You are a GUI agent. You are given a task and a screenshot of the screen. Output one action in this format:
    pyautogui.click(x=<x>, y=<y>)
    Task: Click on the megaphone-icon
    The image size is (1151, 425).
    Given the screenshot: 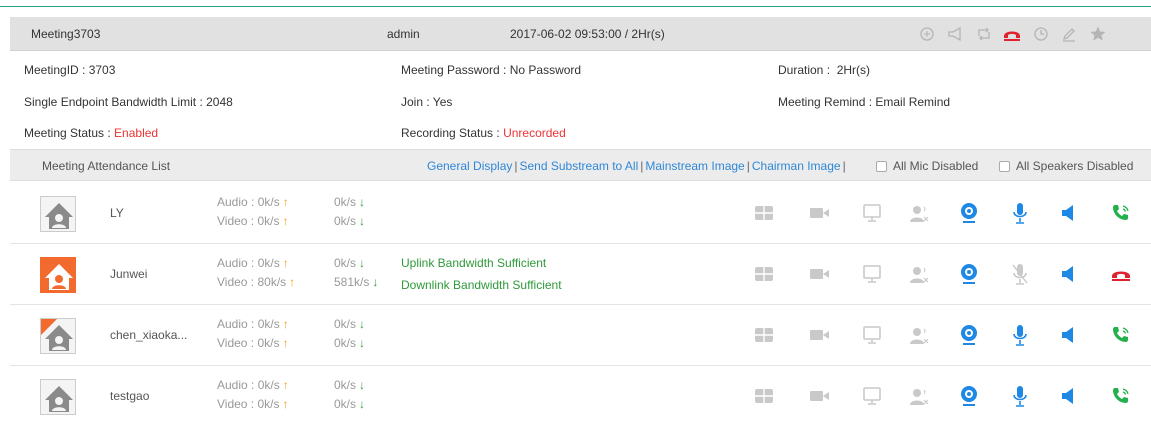 What is the action you would take?
    pyautogui.click(x=956, y=34)
    